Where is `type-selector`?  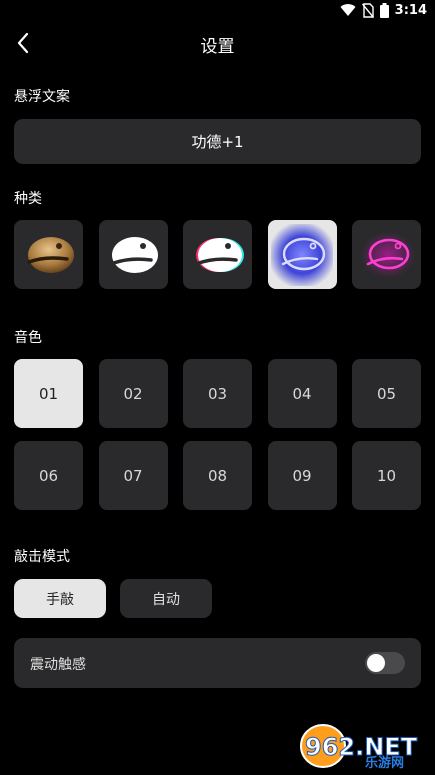 type-selector is located at coordinates (217, 254).